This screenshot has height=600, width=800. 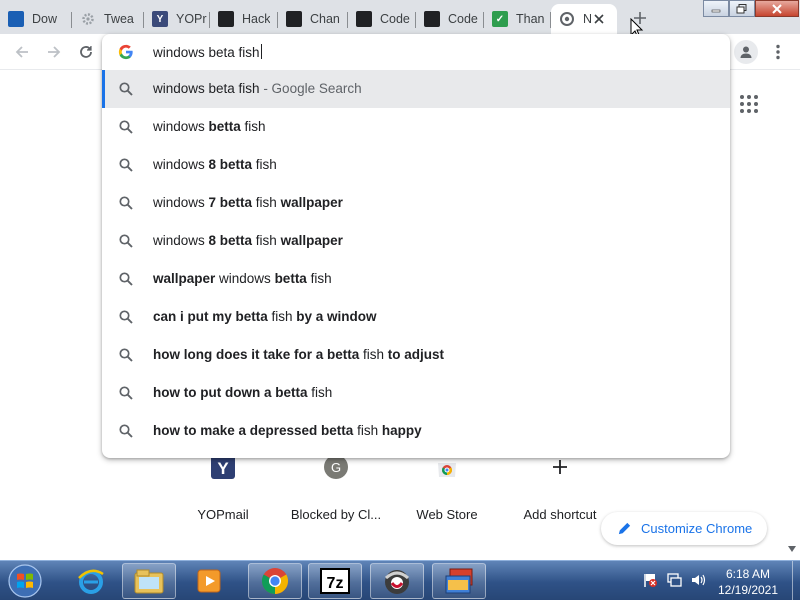 I want to click on google-apps-icon, so click(x=749, y=104).